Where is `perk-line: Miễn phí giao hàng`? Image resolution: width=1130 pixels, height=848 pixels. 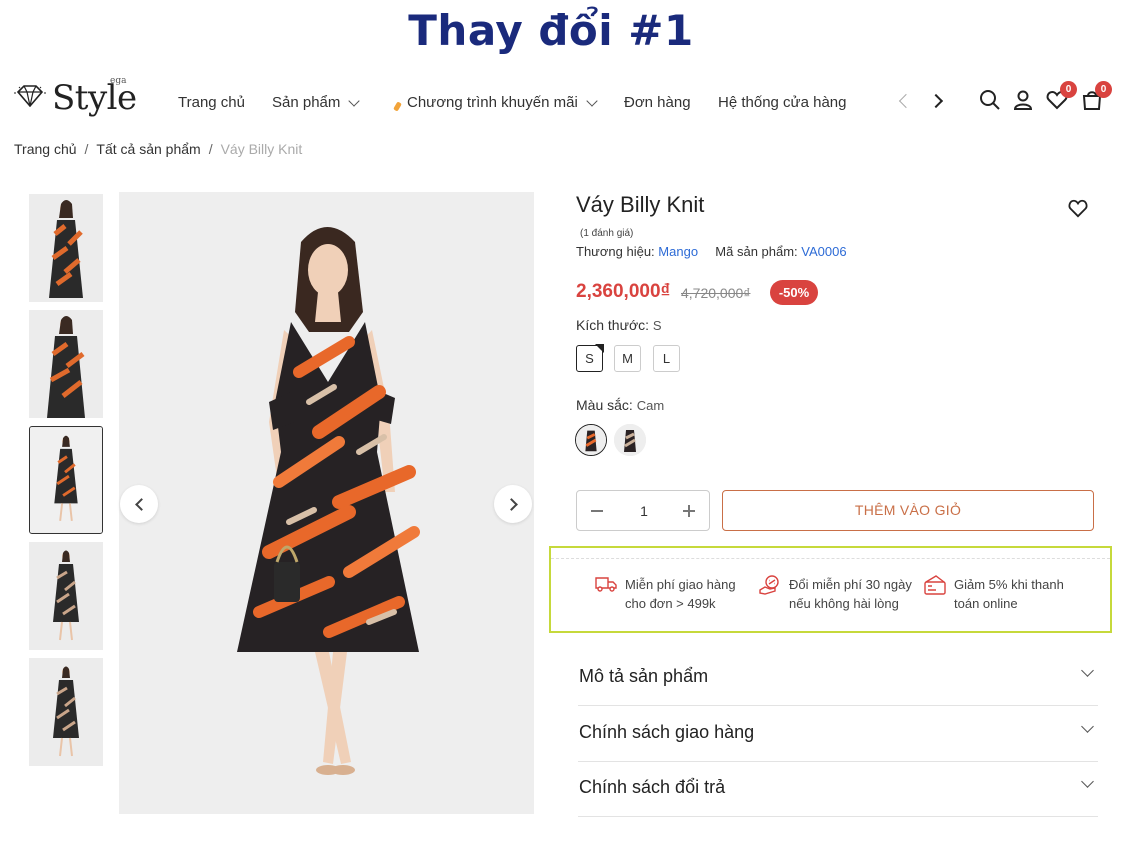 perk-line: Miễn phí giao hàng is located at coordinates (680, 584).